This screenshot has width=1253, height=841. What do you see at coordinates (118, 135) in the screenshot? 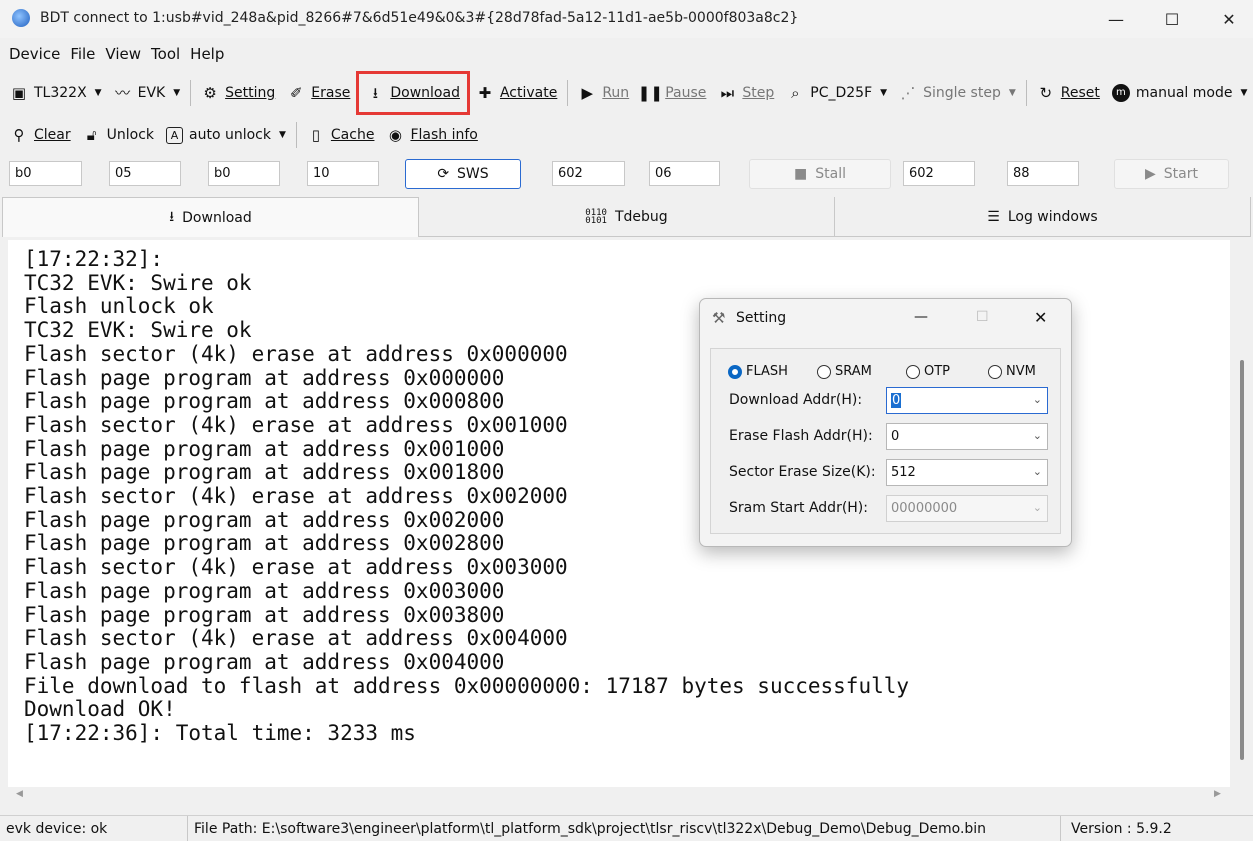
I see `unlock-button: 🔓︎ Unlock` at bounding box center [118, 135].